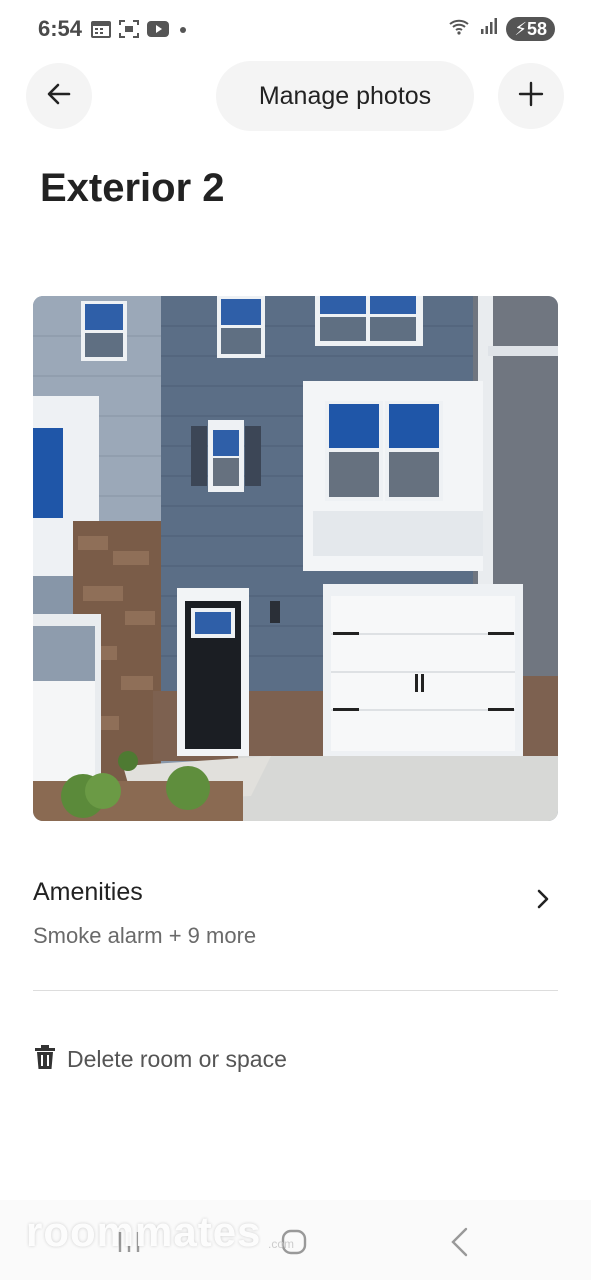  What do you see at coordinates (60, 28) in the screenshot?
I see `status-time: 6:54` at bounding box center [60, 28].